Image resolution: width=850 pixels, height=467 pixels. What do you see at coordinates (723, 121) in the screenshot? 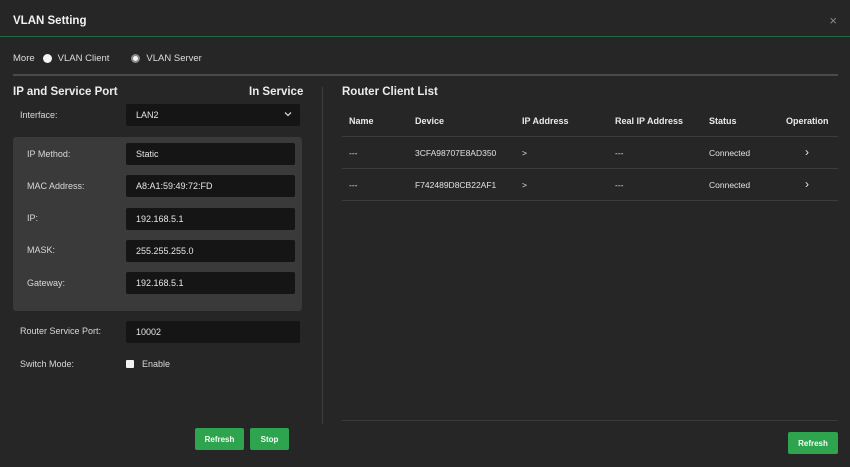
I see `column-header-status: Status` at bounding box center [723, 121].